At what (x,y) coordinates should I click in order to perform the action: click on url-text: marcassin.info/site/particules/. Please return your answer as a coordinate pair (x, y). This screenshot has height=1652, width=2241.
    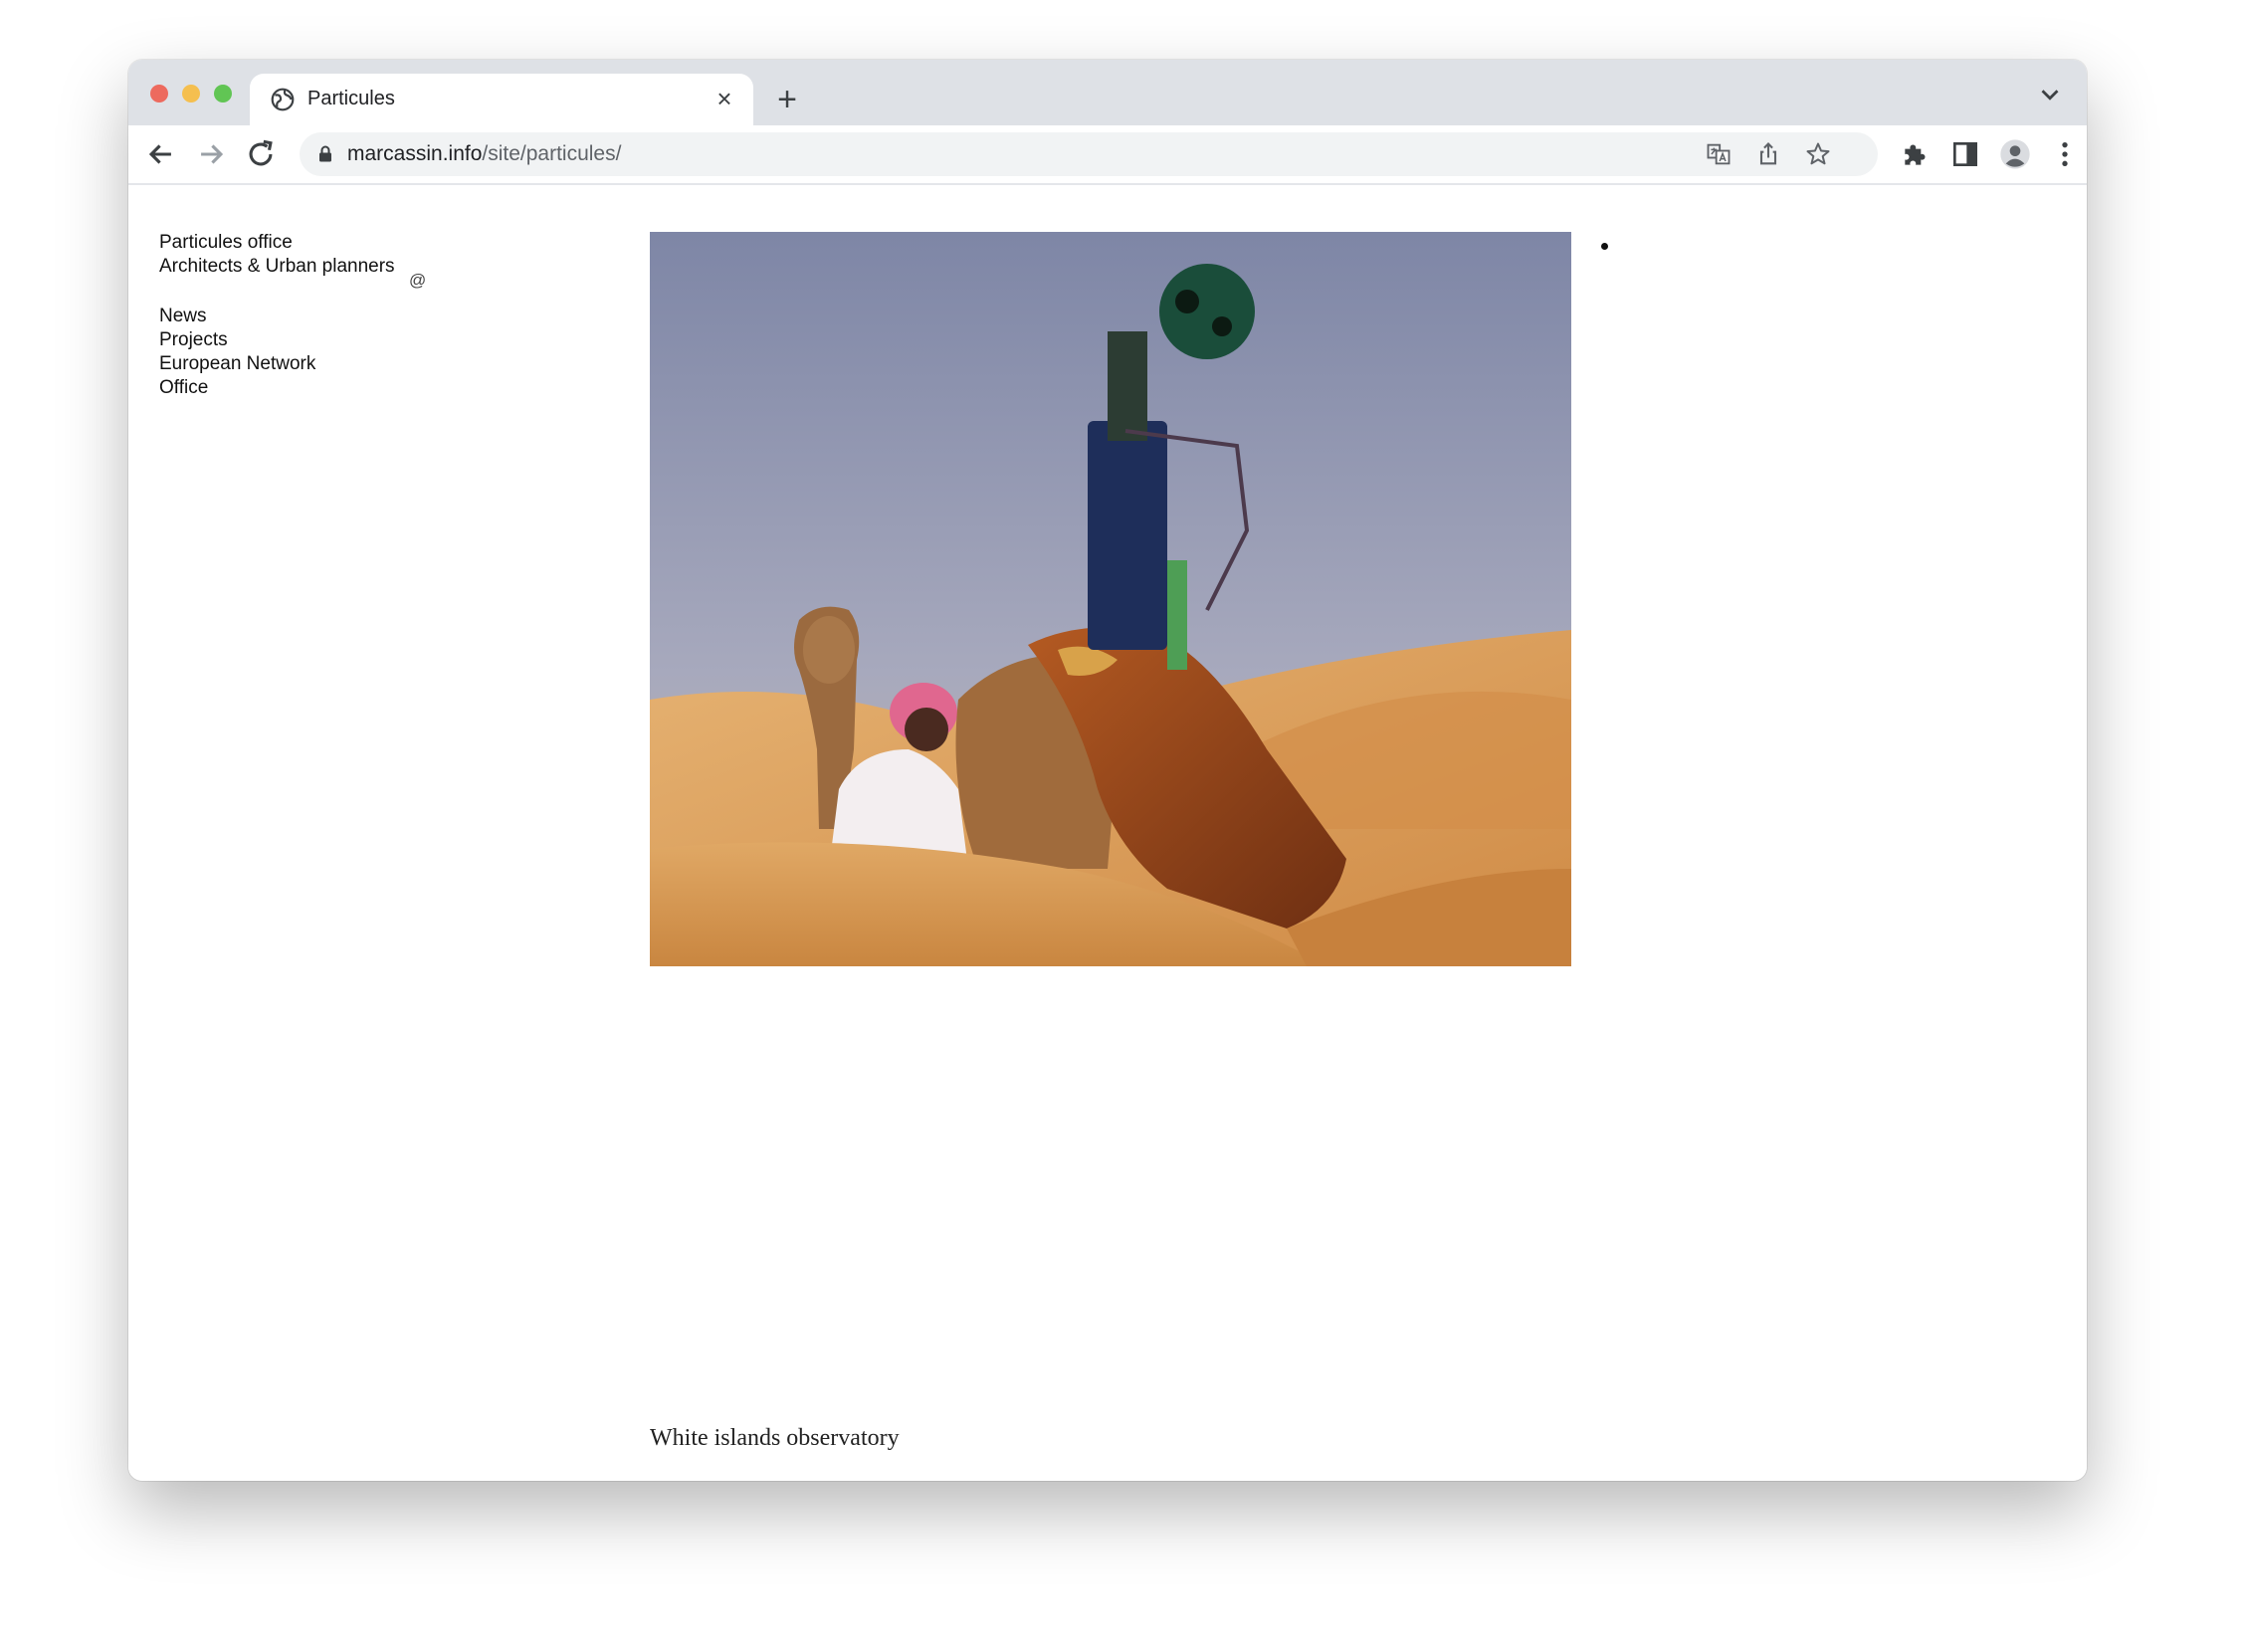
    Looking at the image, I should click on (484, 154).